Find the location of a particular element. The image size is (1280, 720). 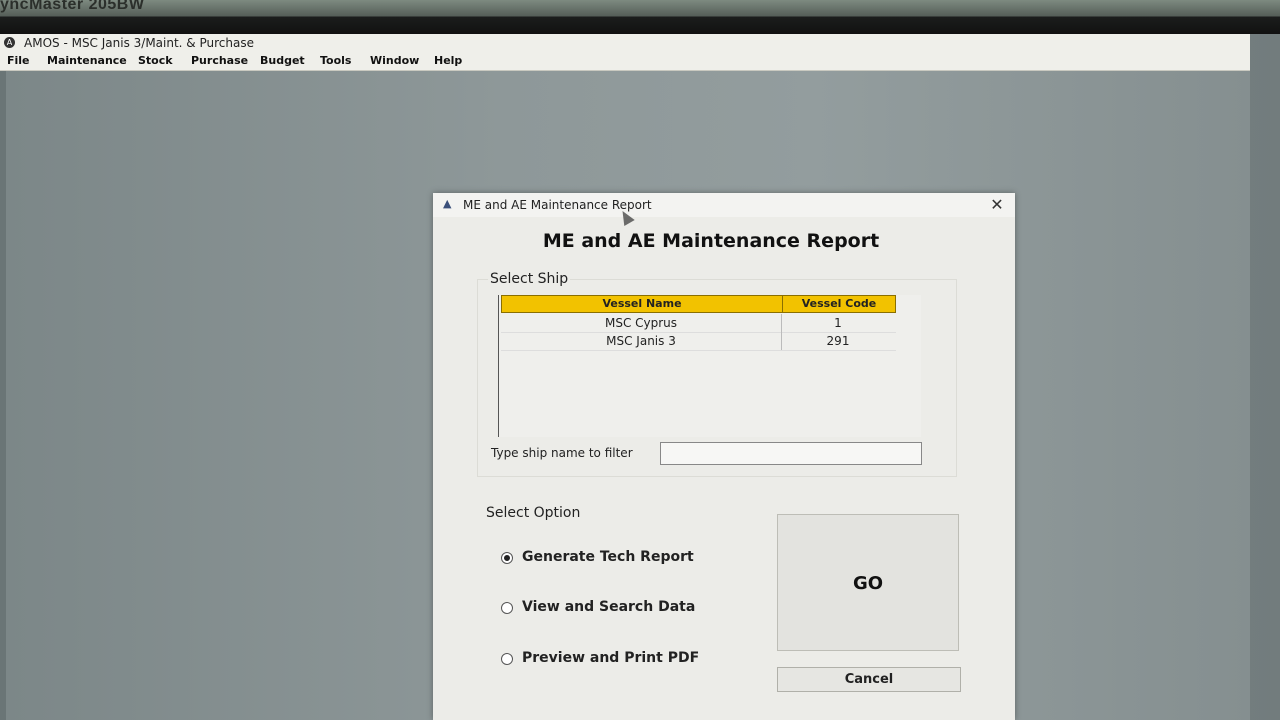

menu-purchase: Purchase is located at coordinates (219, 60).